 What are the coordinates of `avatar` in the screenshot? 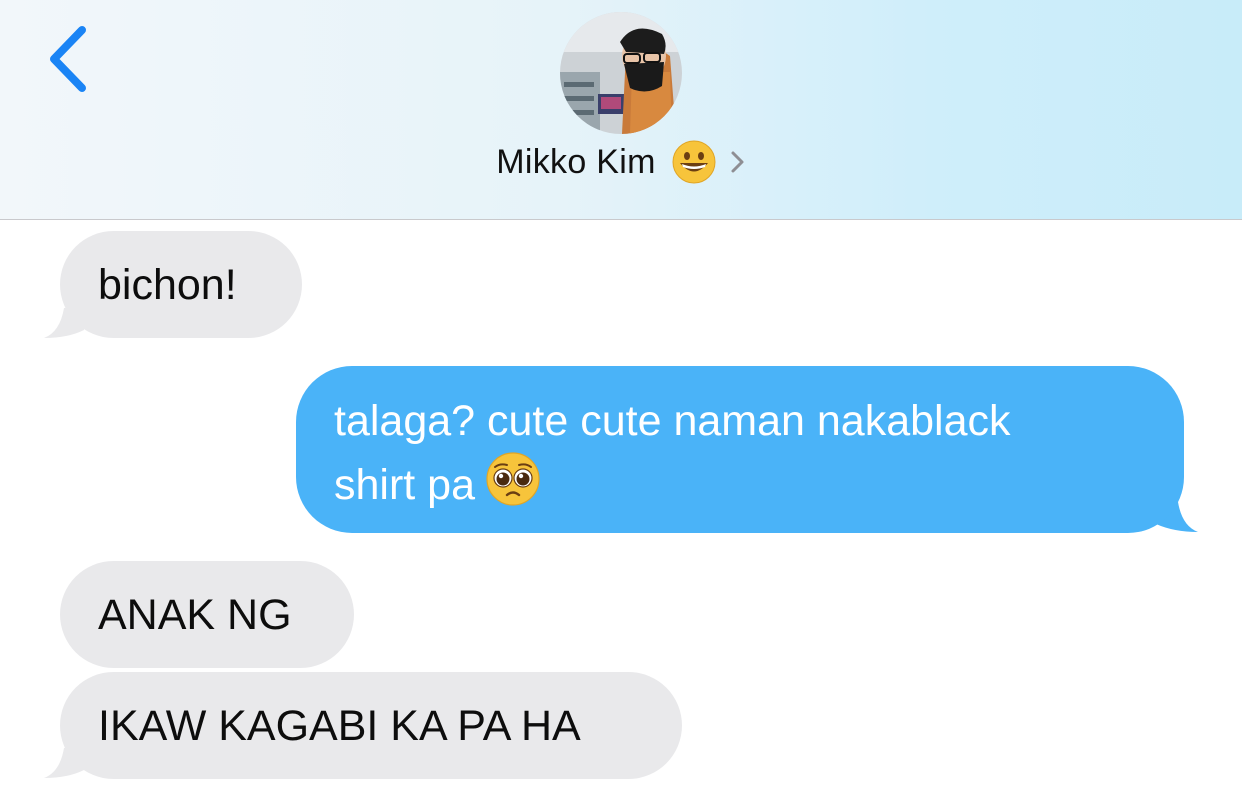 It's located at (621, 73).